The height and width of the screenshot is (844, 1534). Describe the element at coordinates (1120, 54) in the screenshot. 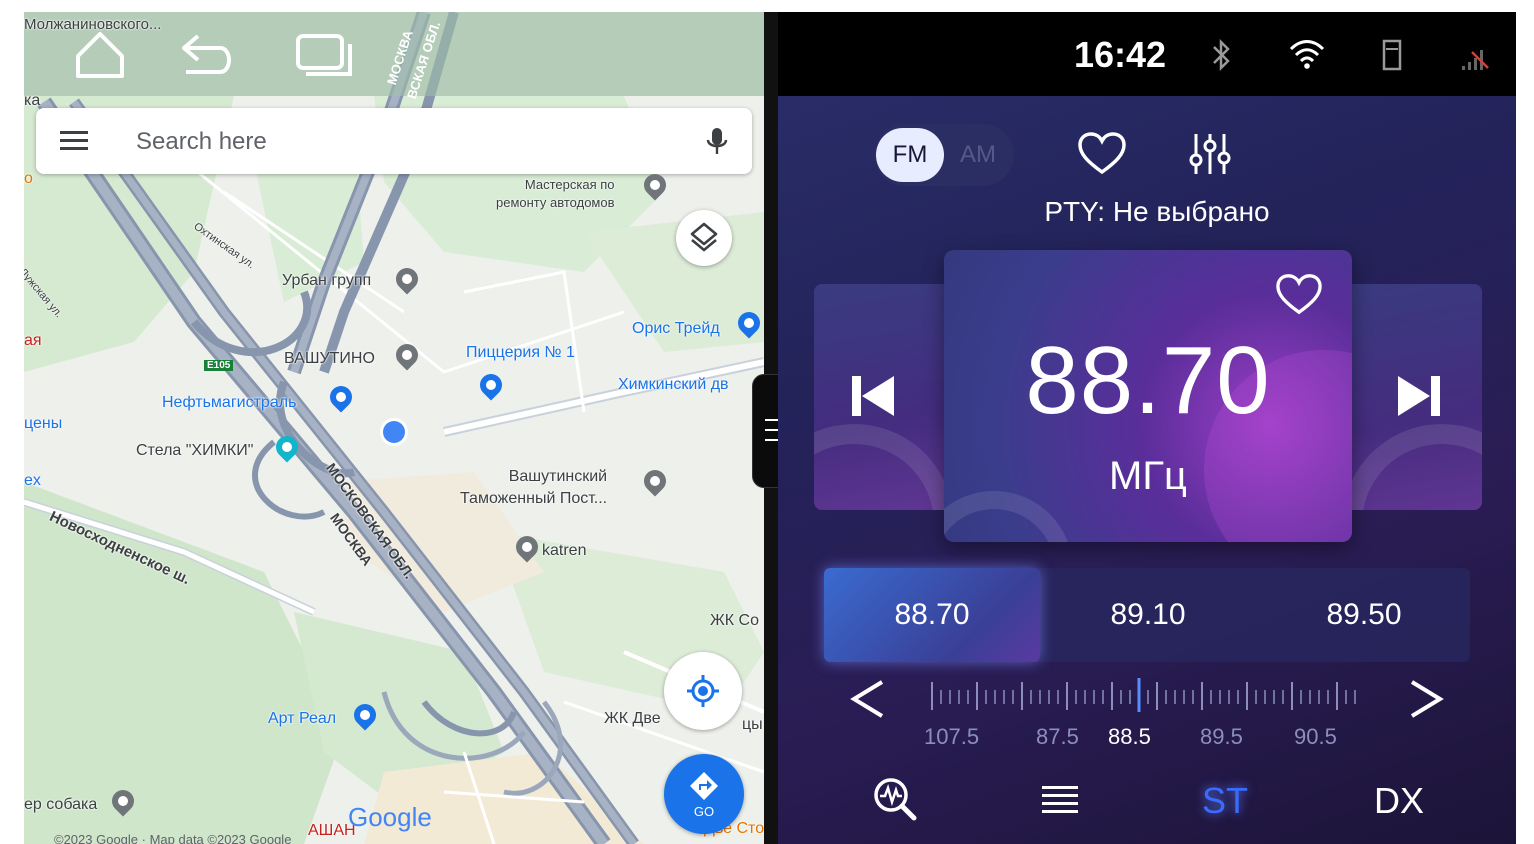

I see `clock: 16:42` at that location.